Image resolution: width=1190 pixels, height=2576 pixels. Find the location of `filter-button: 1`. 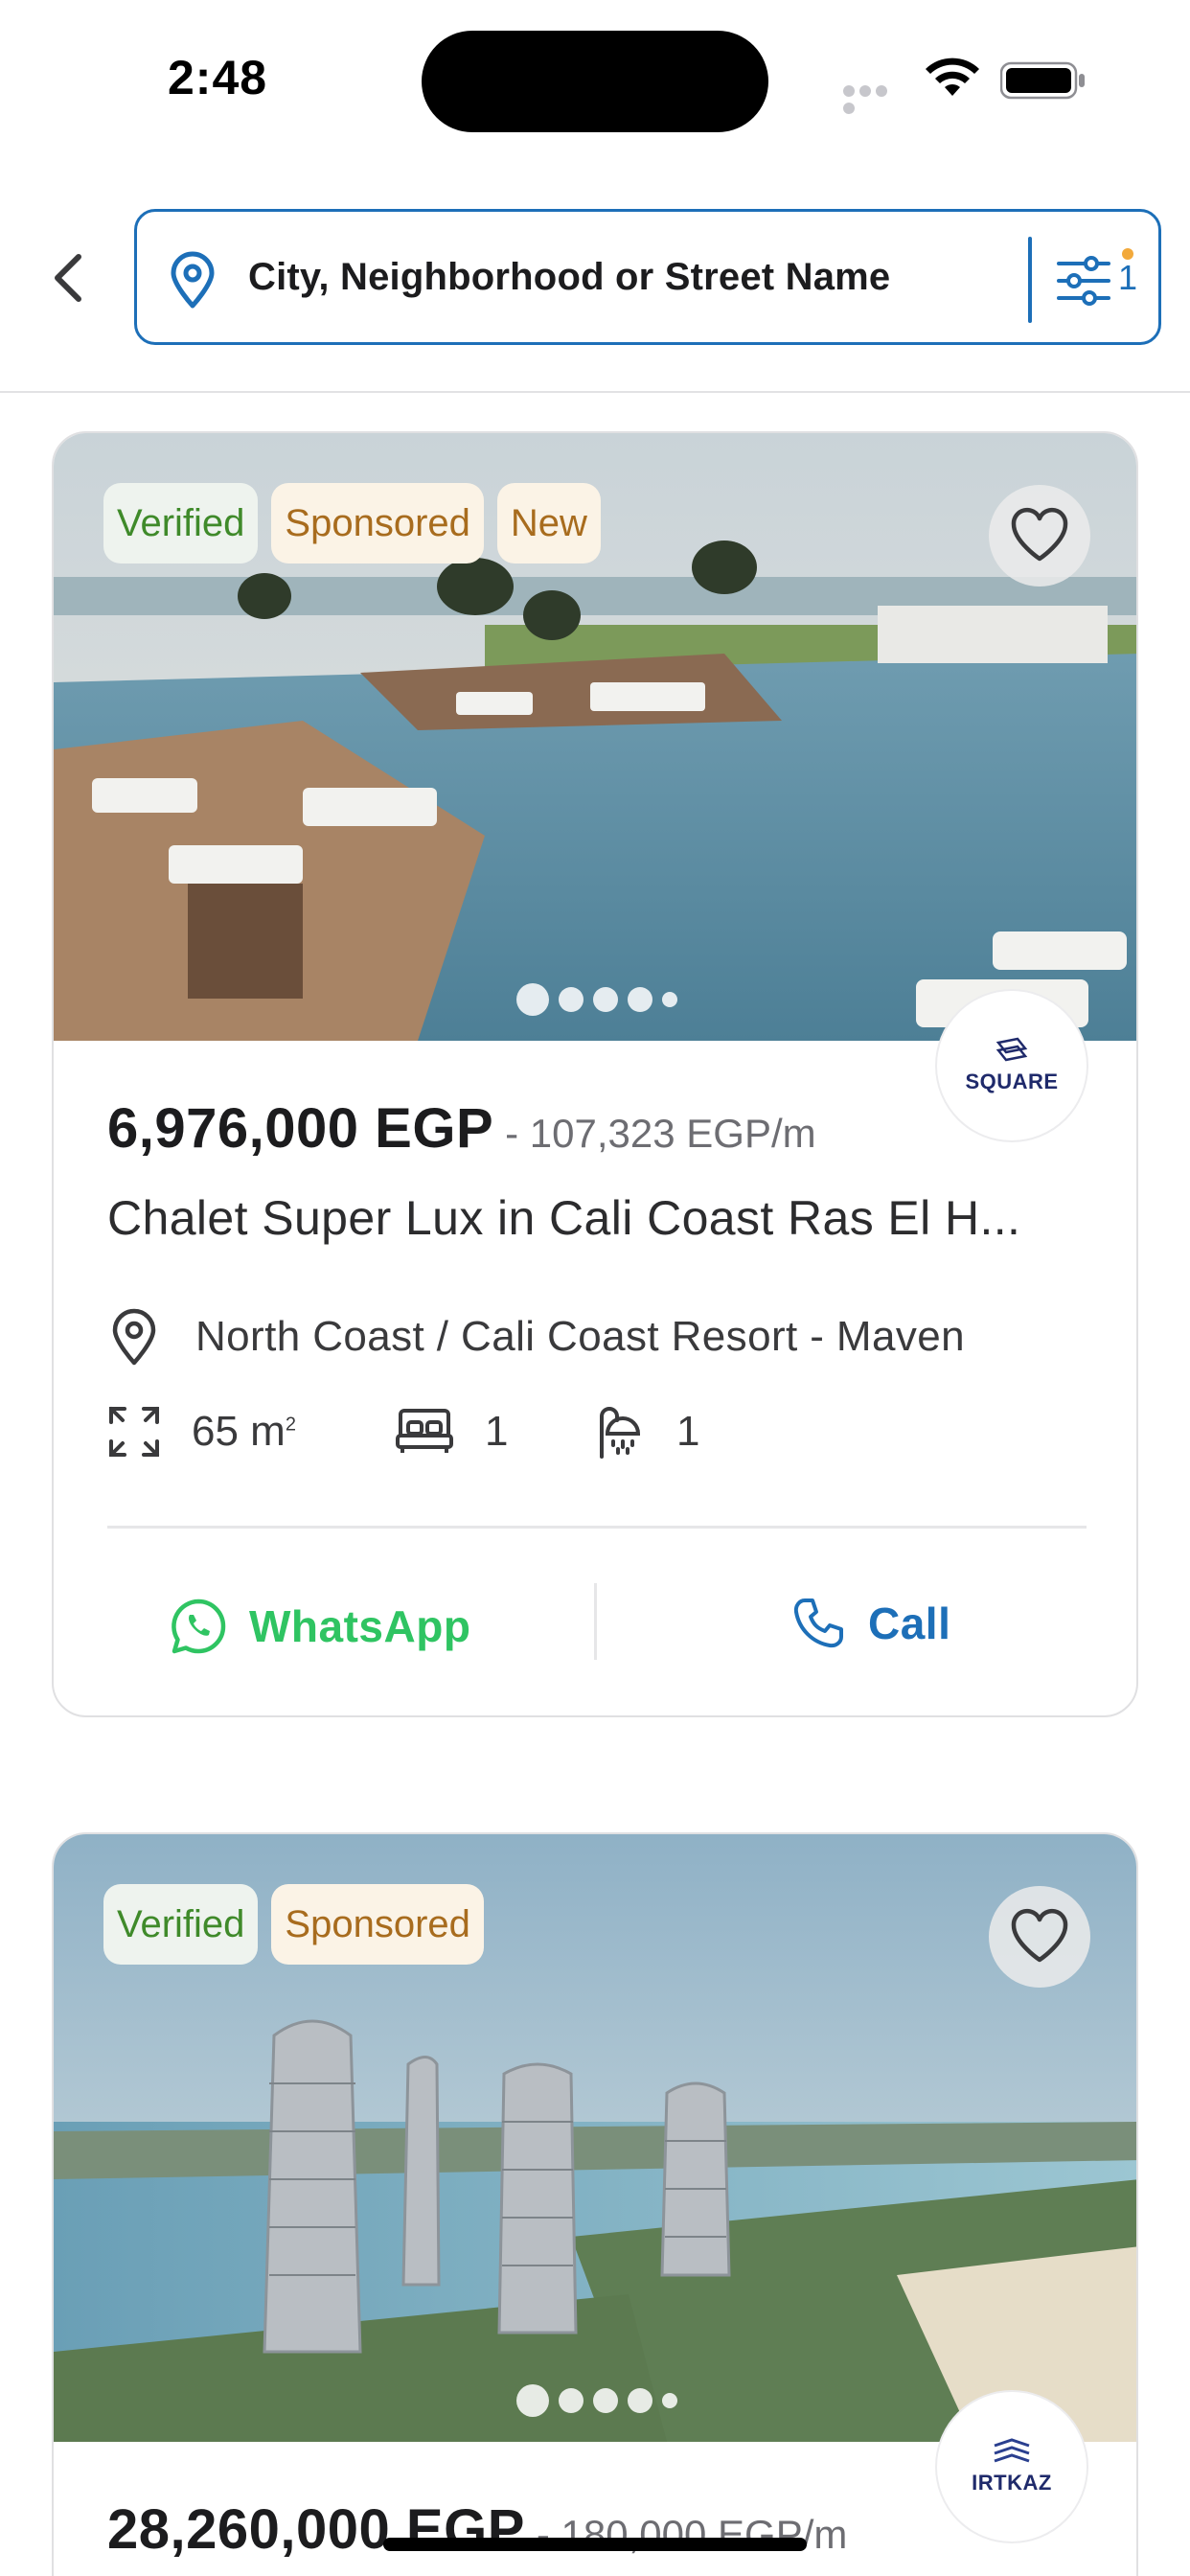

filter-button: 1 is located at coordinates (1103, 281).